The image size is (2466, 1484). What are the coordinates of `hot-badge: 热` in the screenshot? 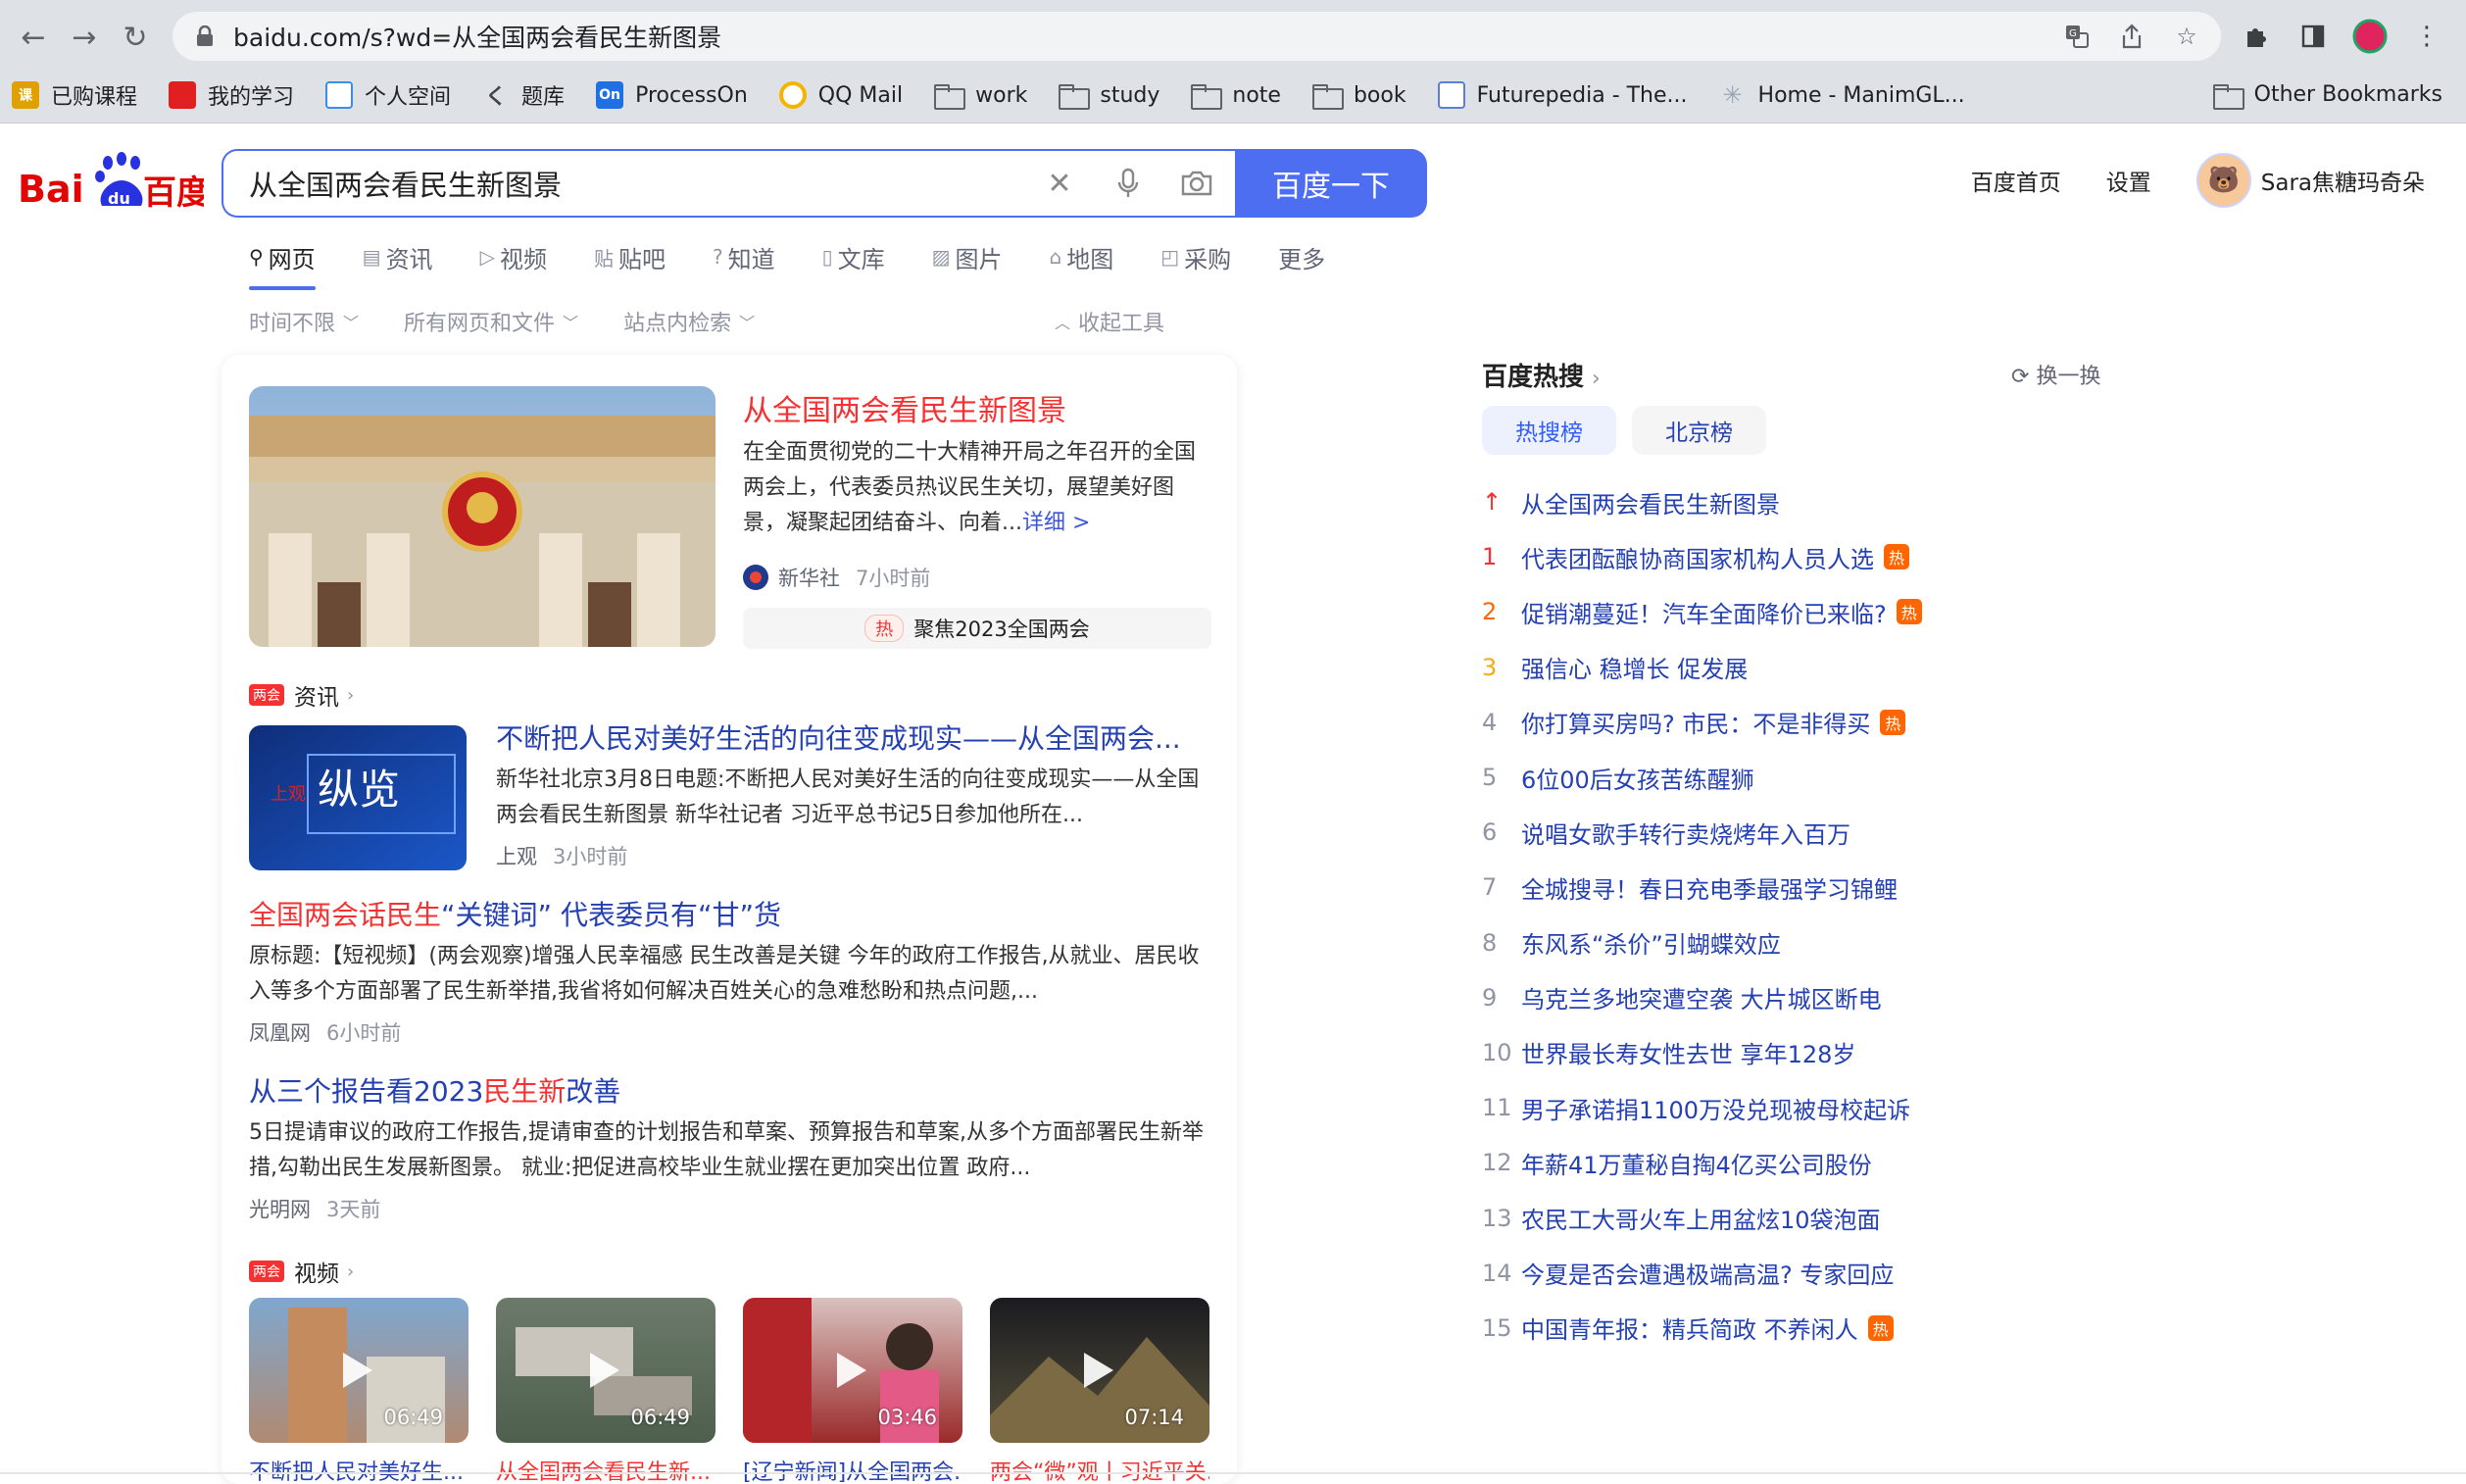 It's located at (1880, 1327).